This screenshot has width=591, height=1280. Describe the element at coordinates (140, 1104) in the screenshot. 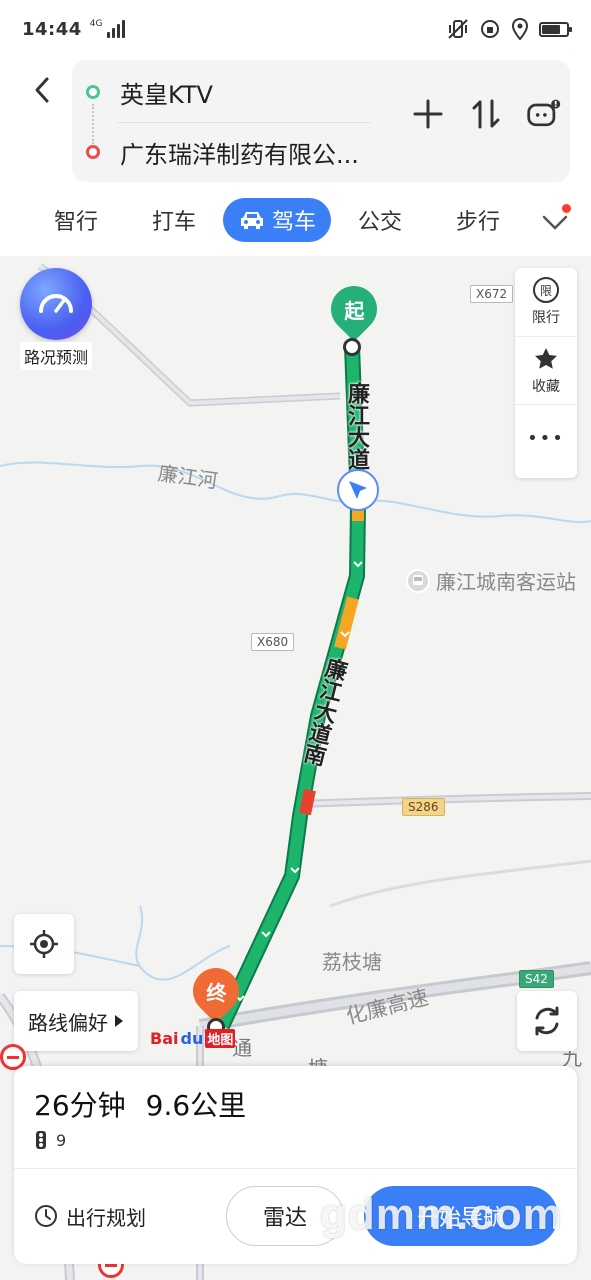

I see `route-summary: 26分钟 9.6公里` at that location.